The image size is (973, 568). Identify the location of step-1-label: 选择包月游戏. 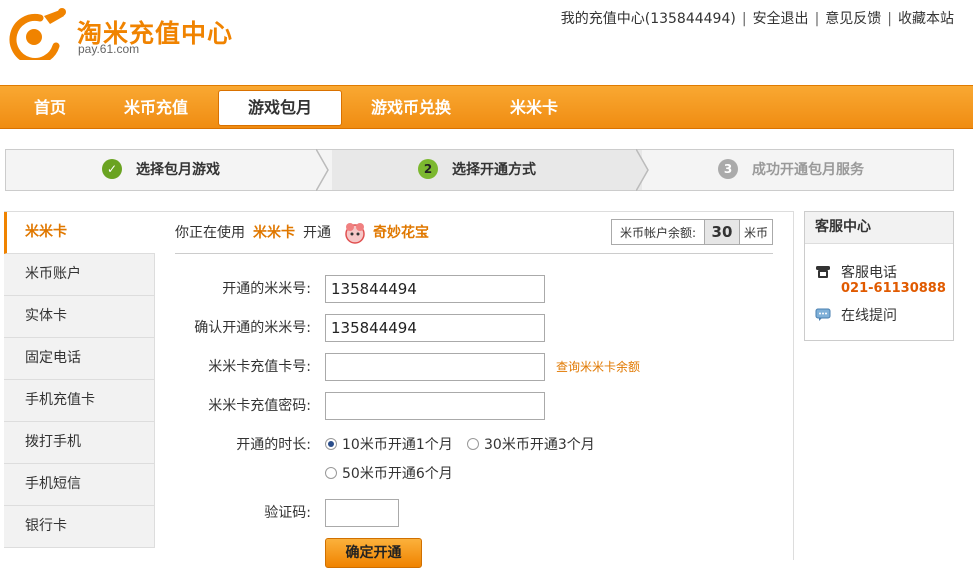
(178, 170).